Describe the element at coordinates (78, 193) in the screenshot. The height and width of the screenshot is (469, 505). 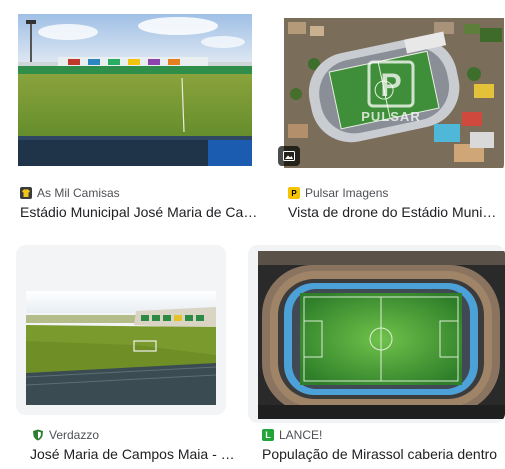
I see `source-label: As Mil Camisas` at that location.